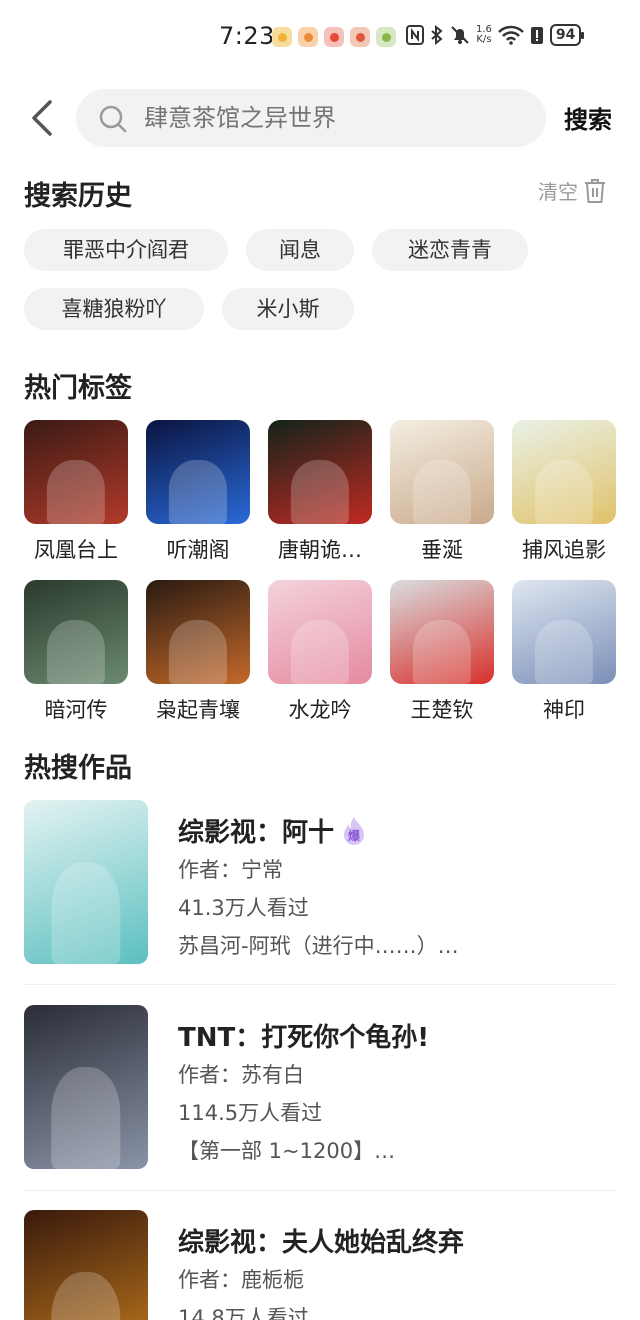 The image size is (640, 1320). I want to click on notification-icons, so click(334, 37).